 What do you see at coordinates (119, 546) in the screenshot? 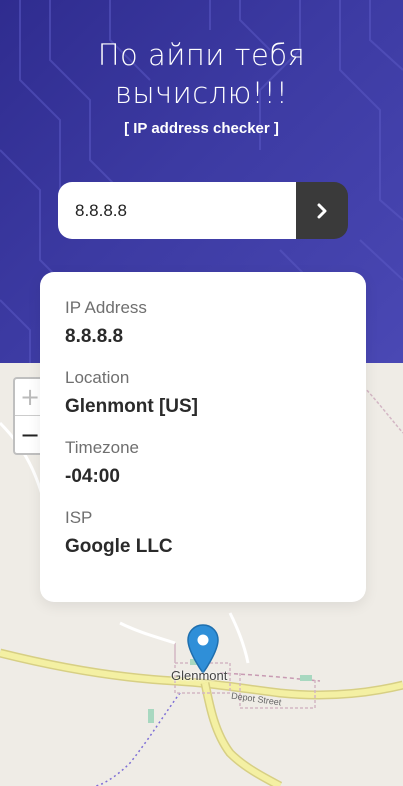
I see `isp-value: Google LLC` at bounding box center [119, 546].